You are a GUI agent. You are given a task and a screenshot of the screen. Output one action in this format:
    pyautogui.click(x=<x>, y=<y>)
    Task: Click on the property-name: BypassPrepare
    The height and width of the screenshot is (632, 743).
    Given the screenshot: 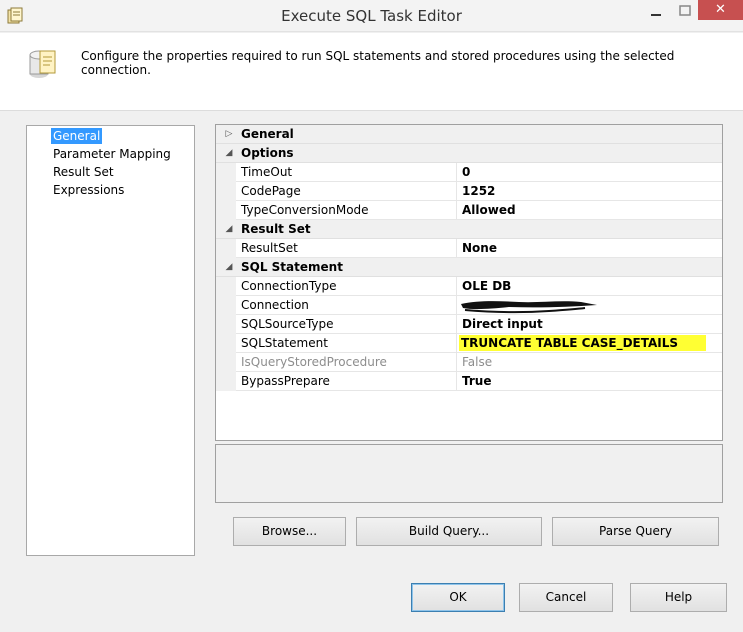 What is the action you would take?
    pyautogui.click(x=346, y=381)
    